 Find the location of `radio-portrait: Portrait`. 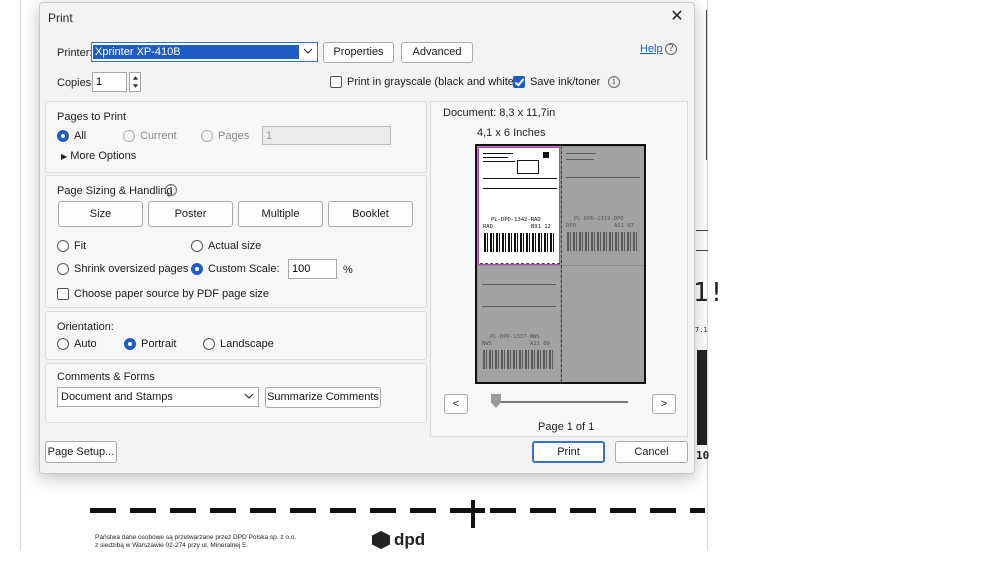

radio-portrait: Portrait is located at coordinates (150, 344).